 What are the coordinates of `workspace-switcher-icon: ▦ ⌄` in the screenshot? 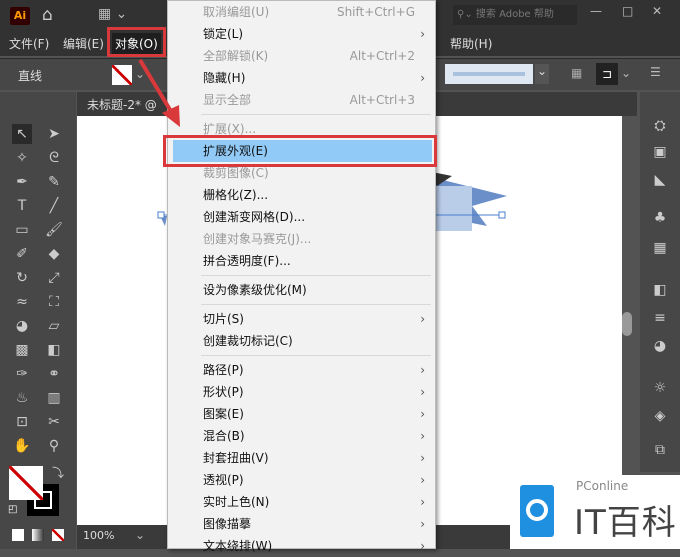 It's located at (112, 14).